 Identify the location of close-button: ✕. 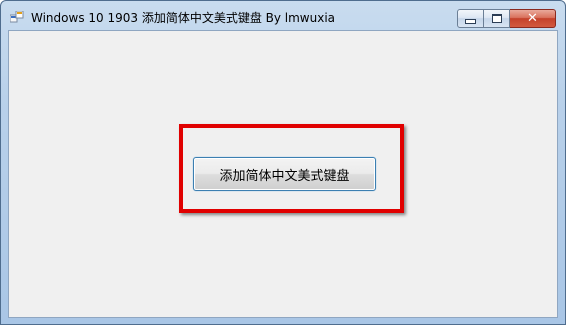
(533, 18).